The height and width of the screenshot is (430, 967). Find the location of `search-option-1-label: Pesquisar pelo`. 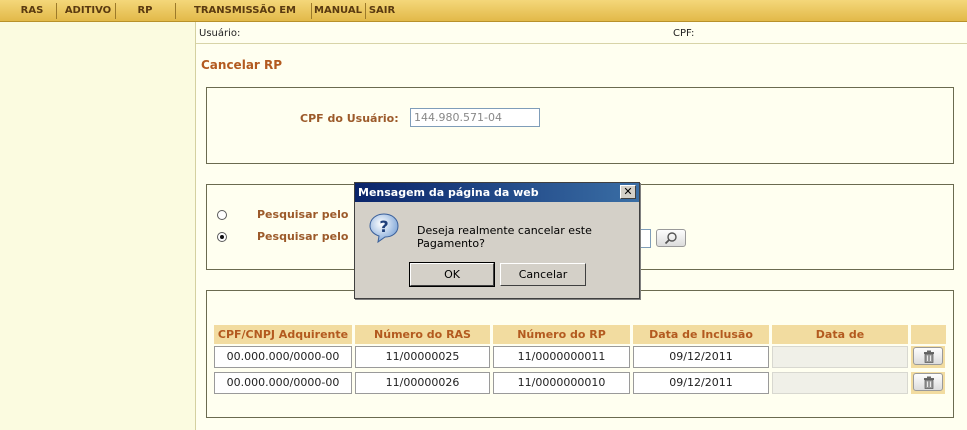

search-option-1-label: Pesquisar pelo is located at coordinates (303, 214).